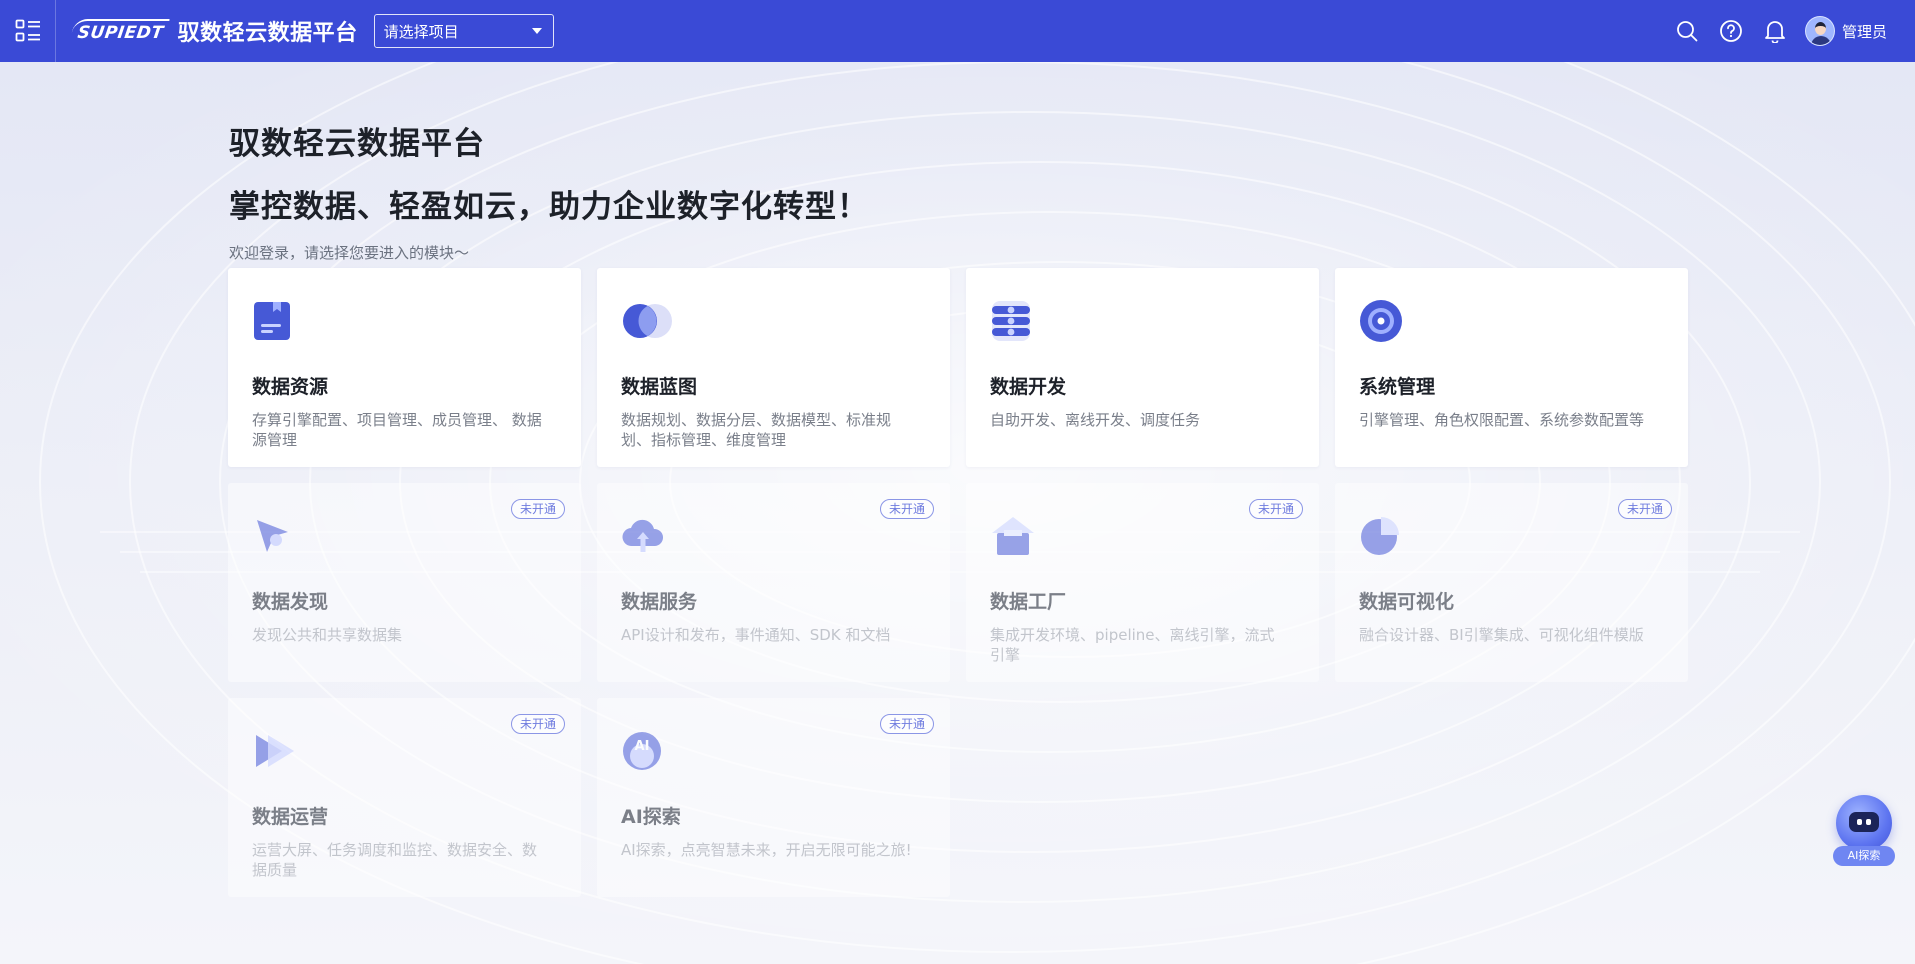 The height and width of the screenshot is (964, 1915). I want to click on notifications-button, so click(1775, 31).